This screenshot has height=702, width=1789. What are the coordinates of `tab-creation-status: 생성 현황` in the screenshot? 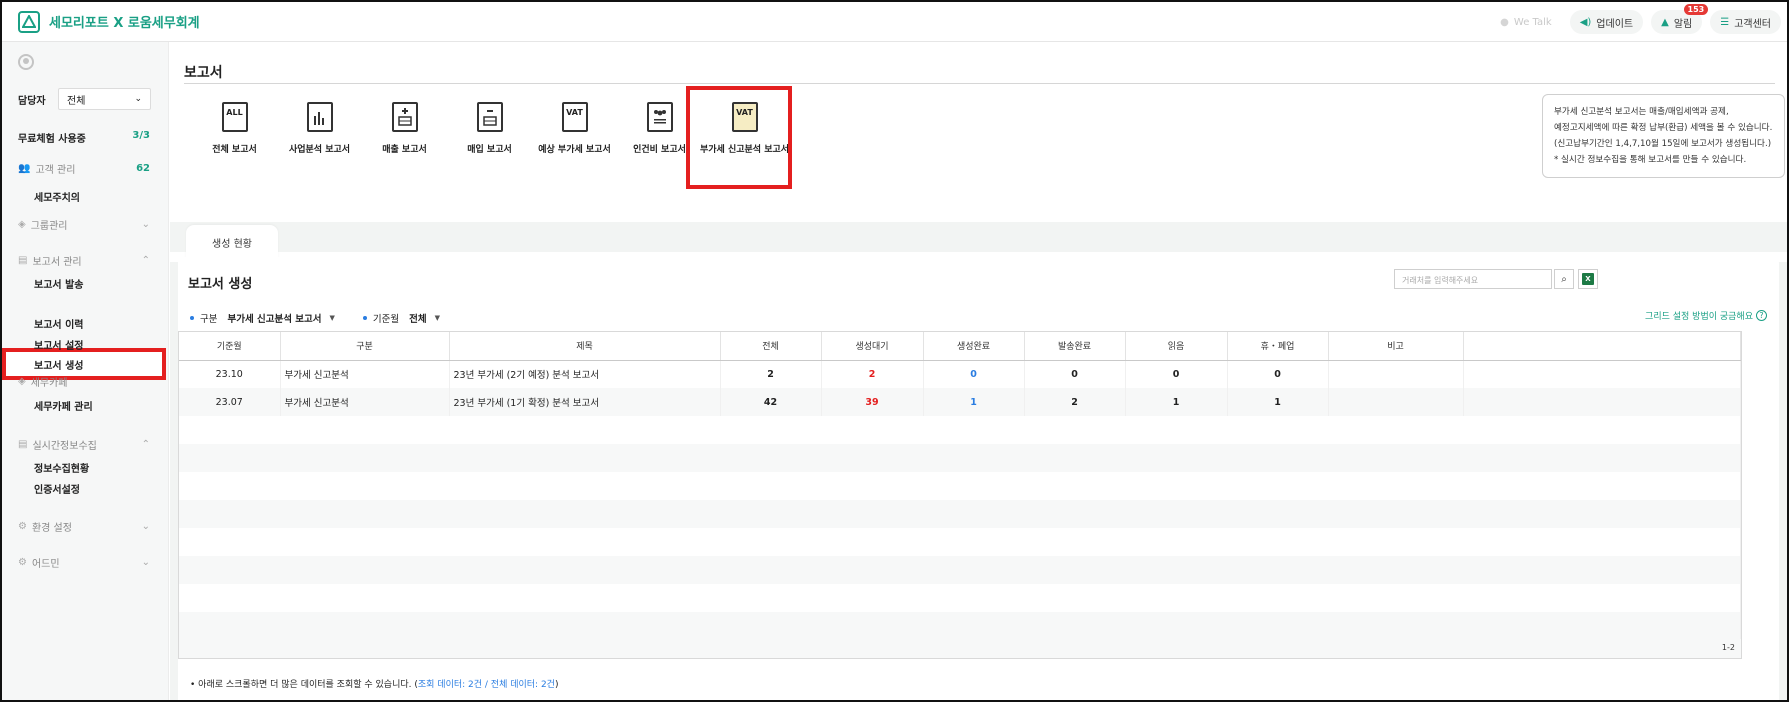 It's located at (232, 242).